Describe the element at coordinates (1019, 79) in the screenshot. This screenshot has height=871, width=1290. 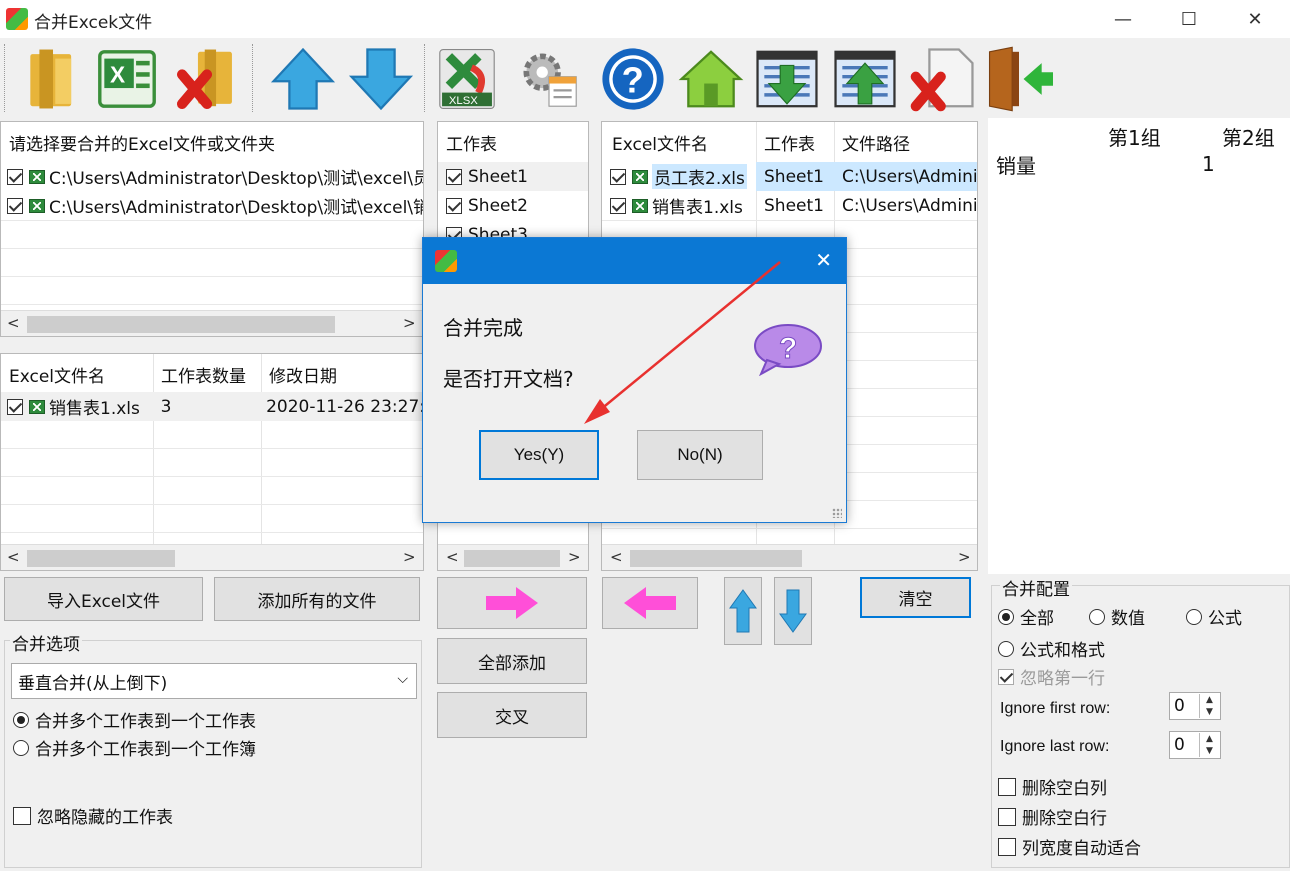
I see `exit-button` at that location.